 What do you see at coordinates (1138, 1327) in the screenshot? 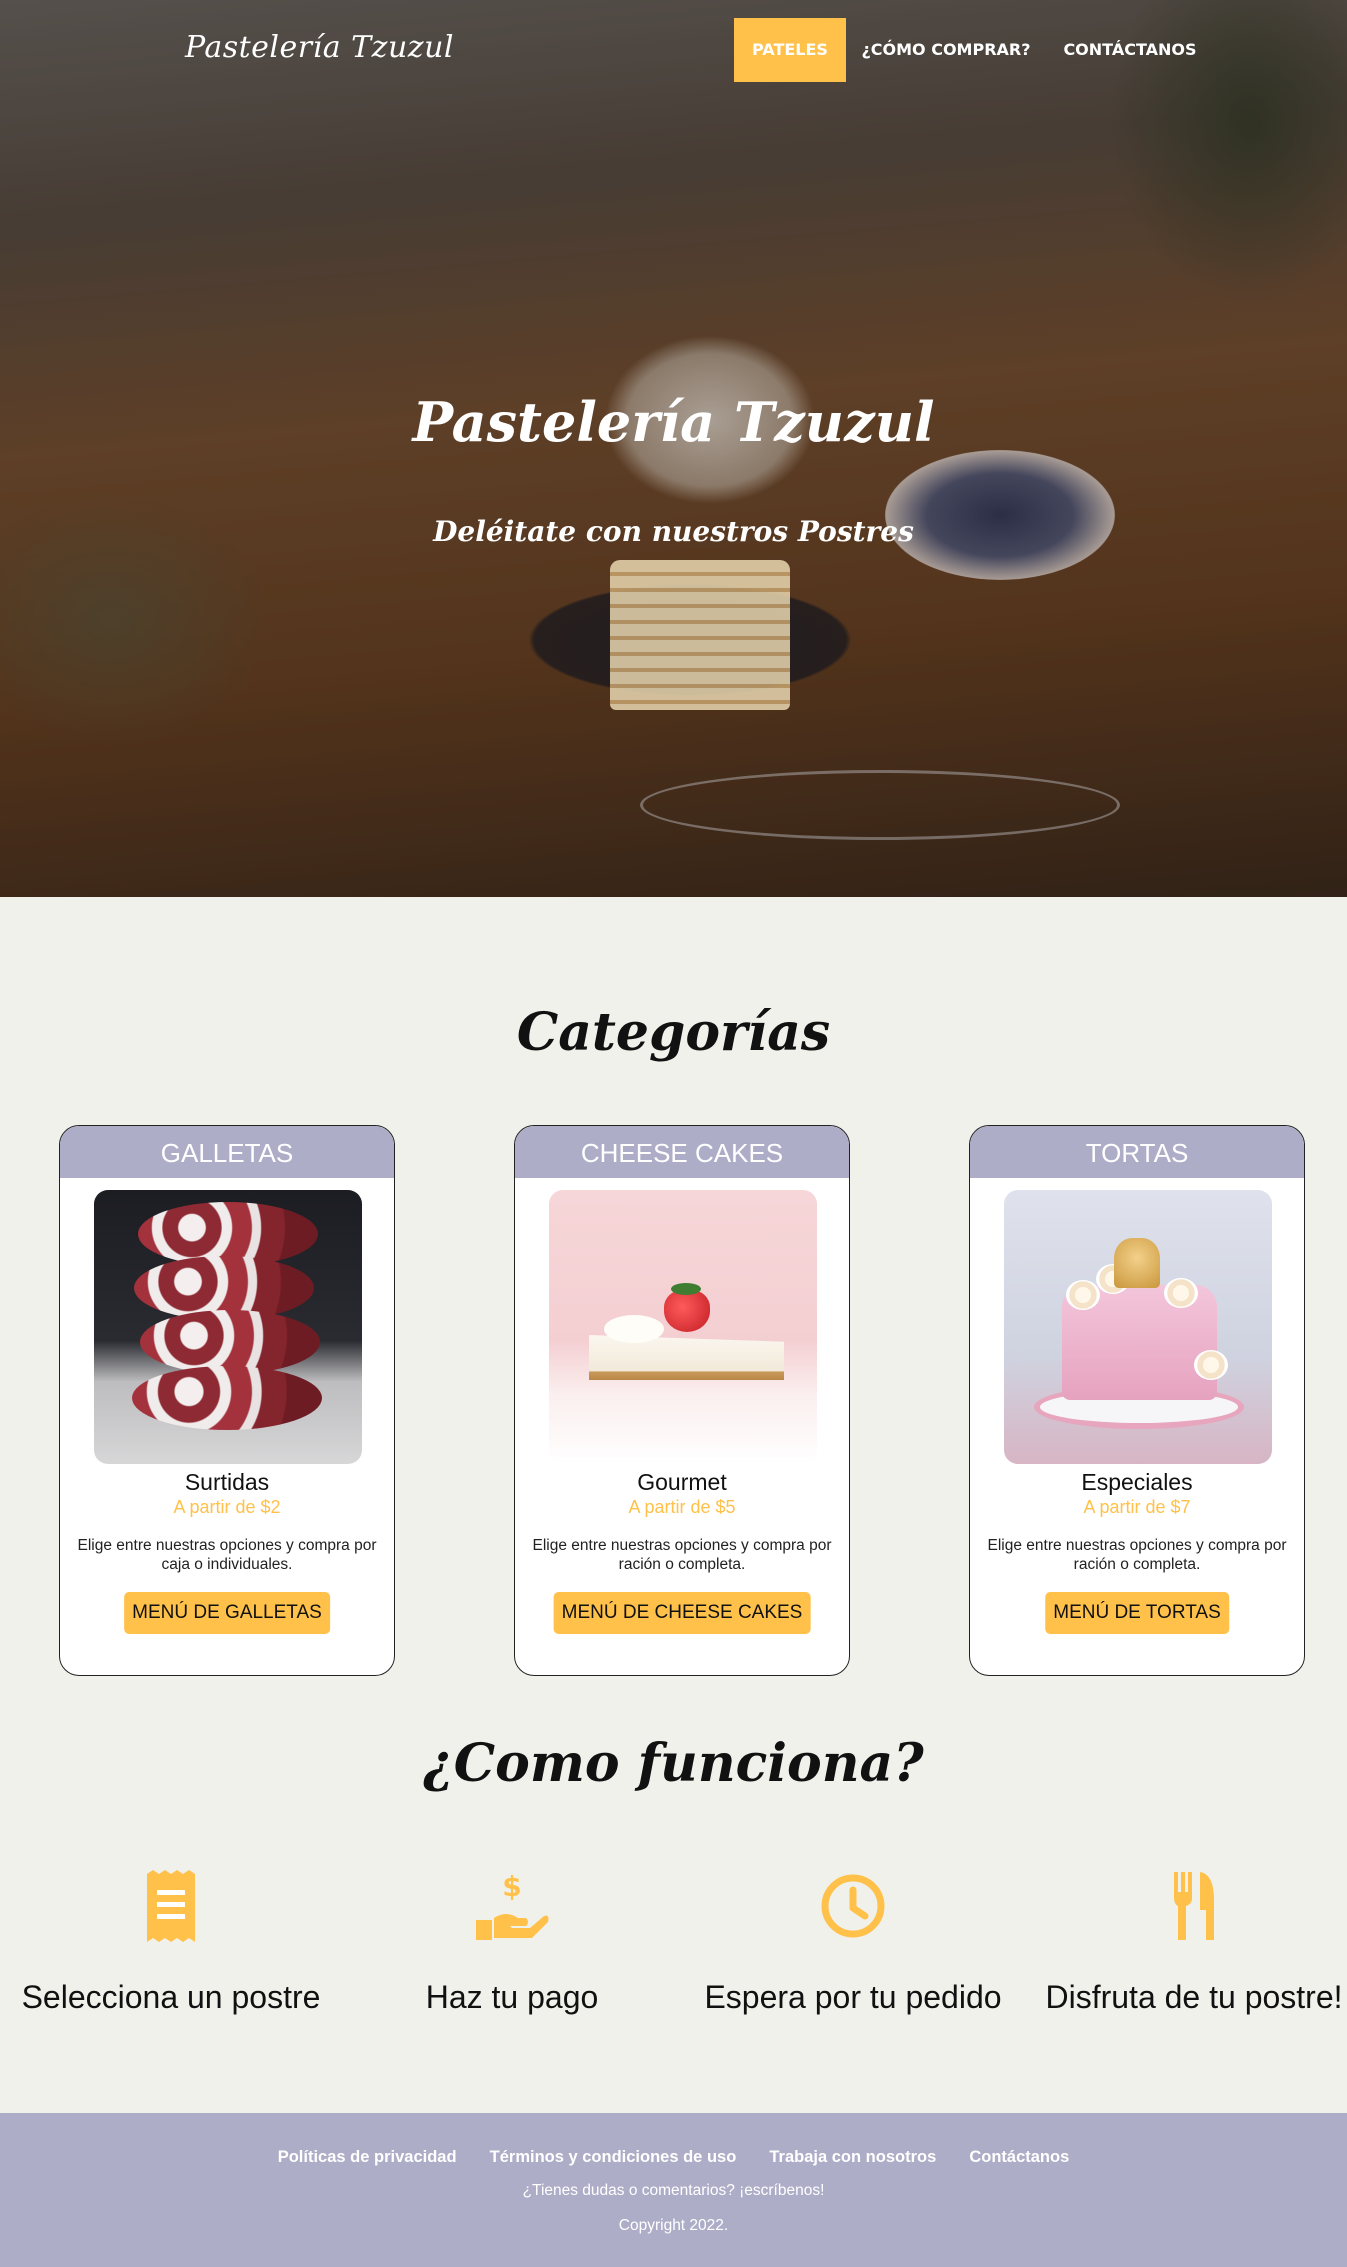
I see `torta-image` at bounding box center [1138, 1327].